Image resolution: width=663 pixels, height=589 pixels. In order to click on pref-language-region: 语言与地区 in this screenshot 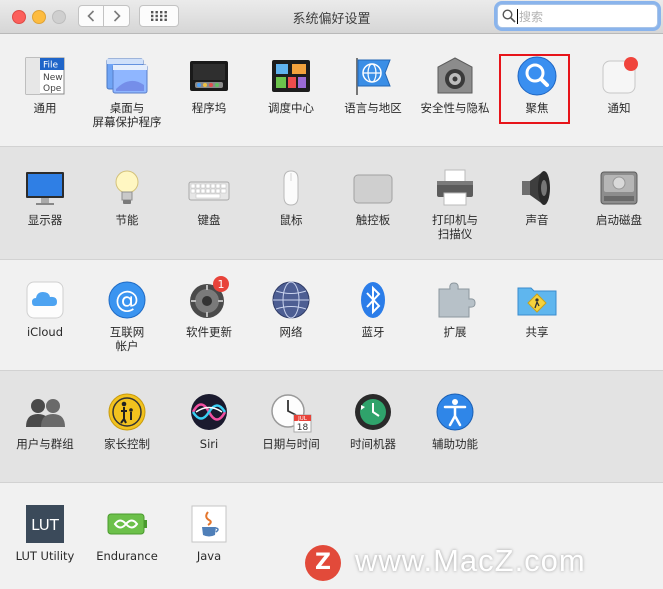, I will do `click(373, 85)`.